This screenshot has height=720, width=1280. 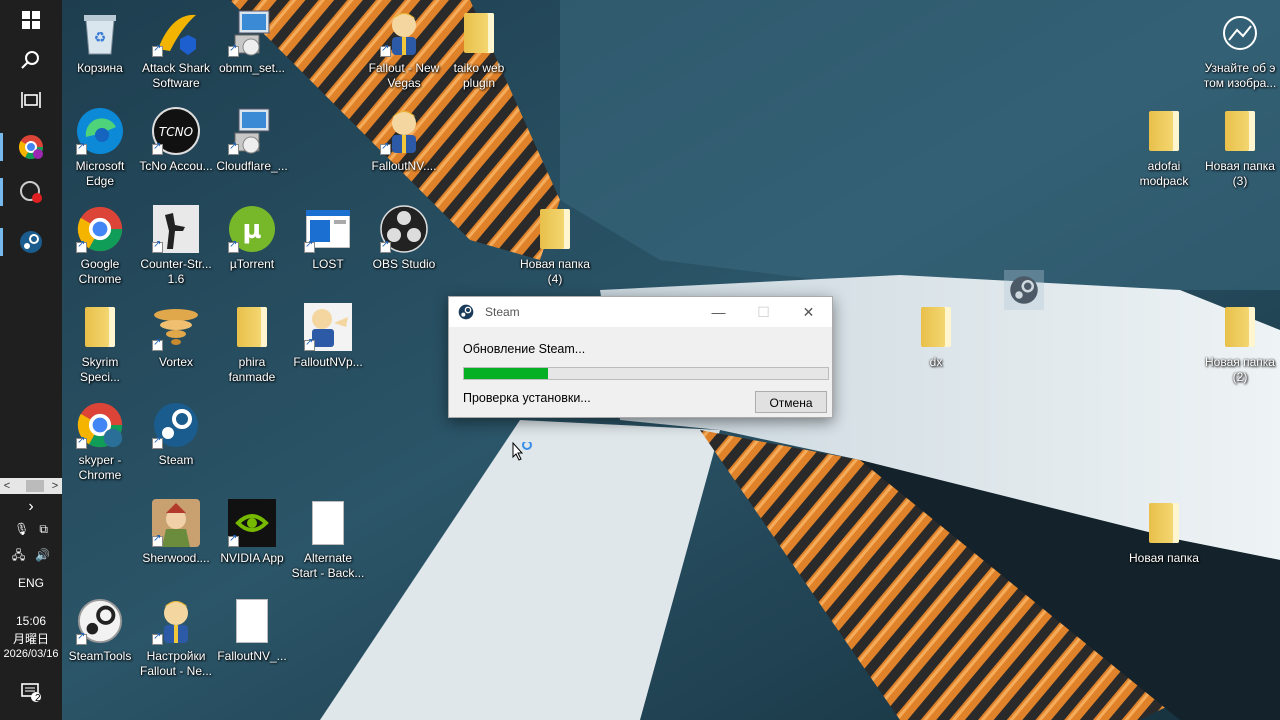 I want to click on desktop-icon-lost: LOST, so click(x=328, y=238).